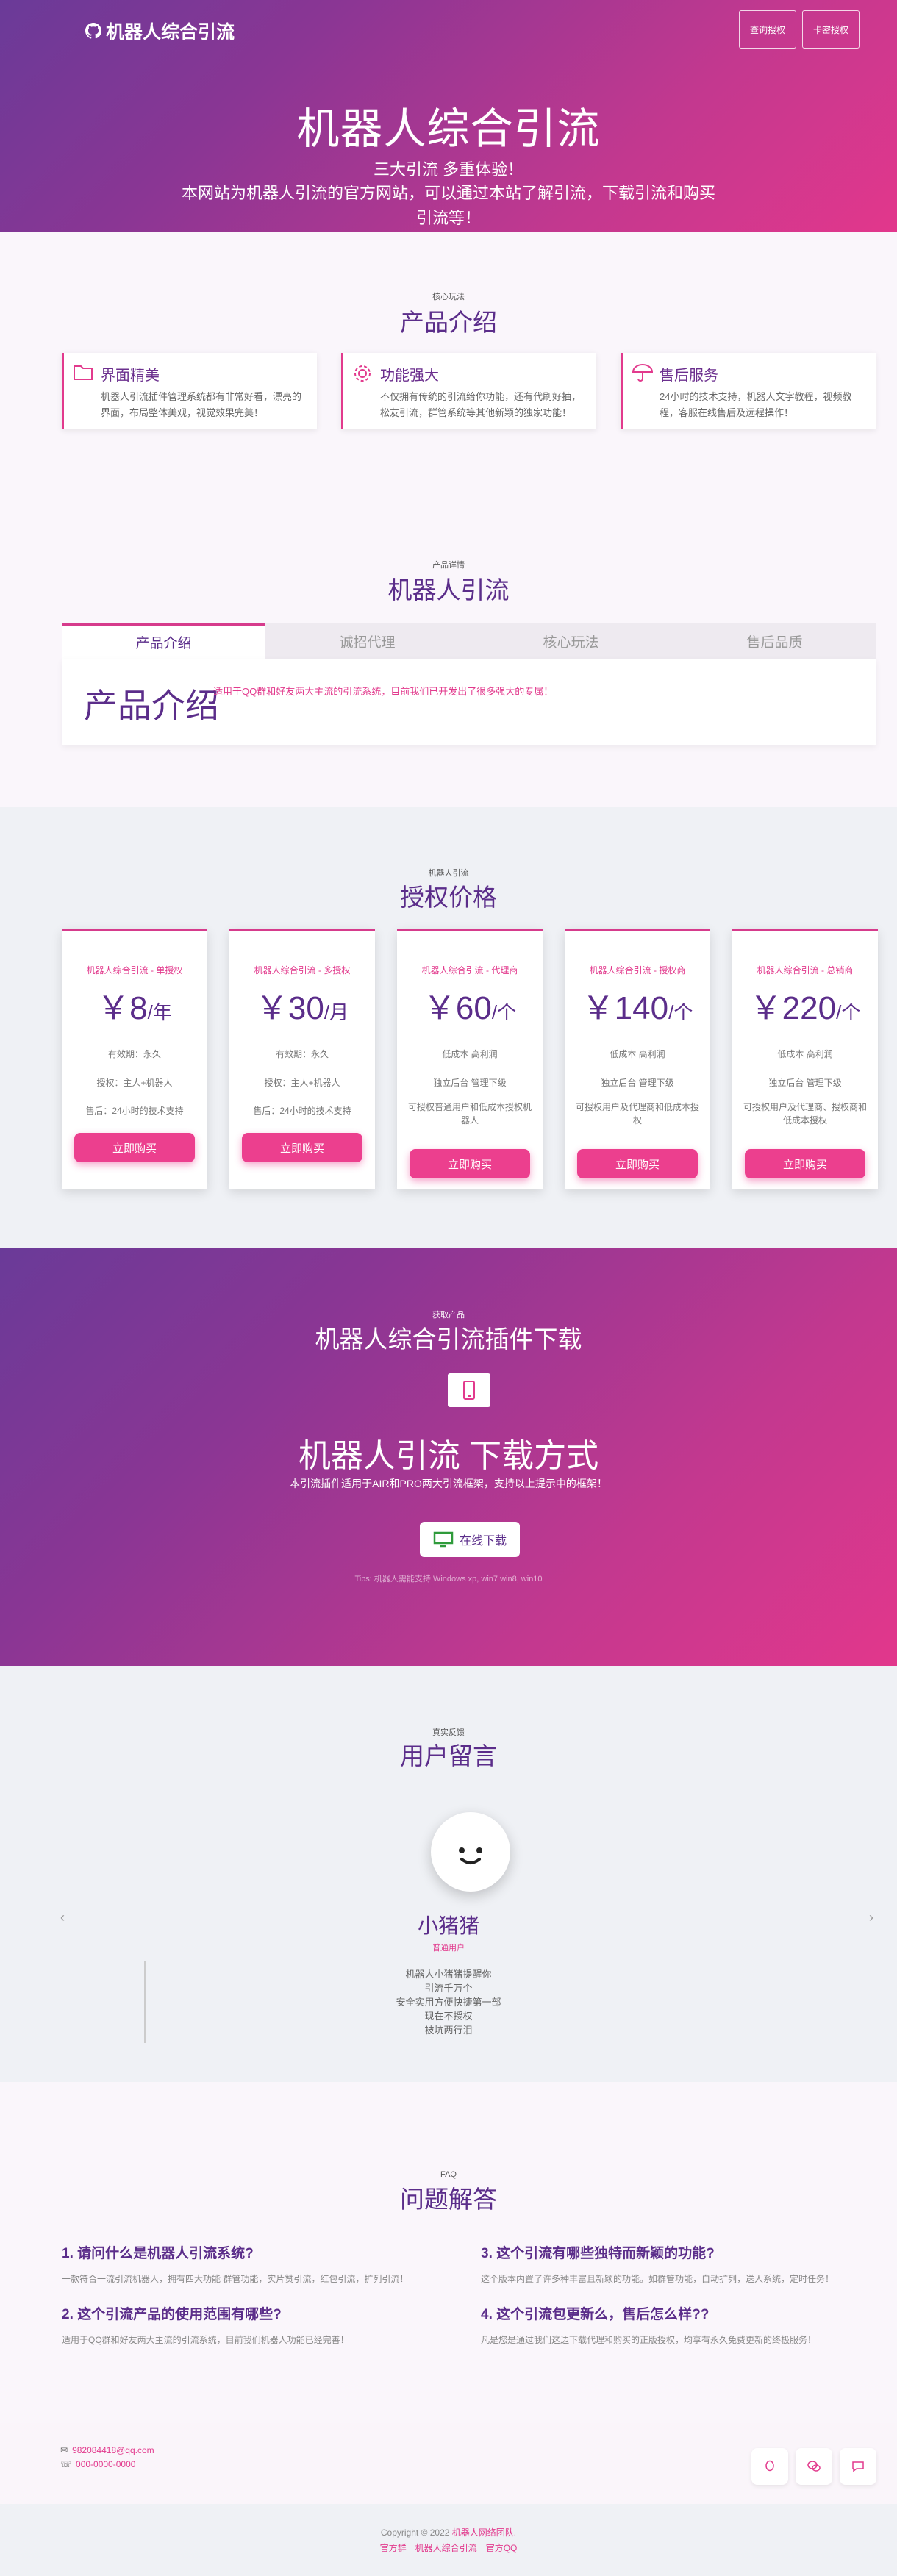 The height and width of the screenshot is (2576, 897). I want to click on download-heading: 机器人引流 下载方式, so click(448, 1456).